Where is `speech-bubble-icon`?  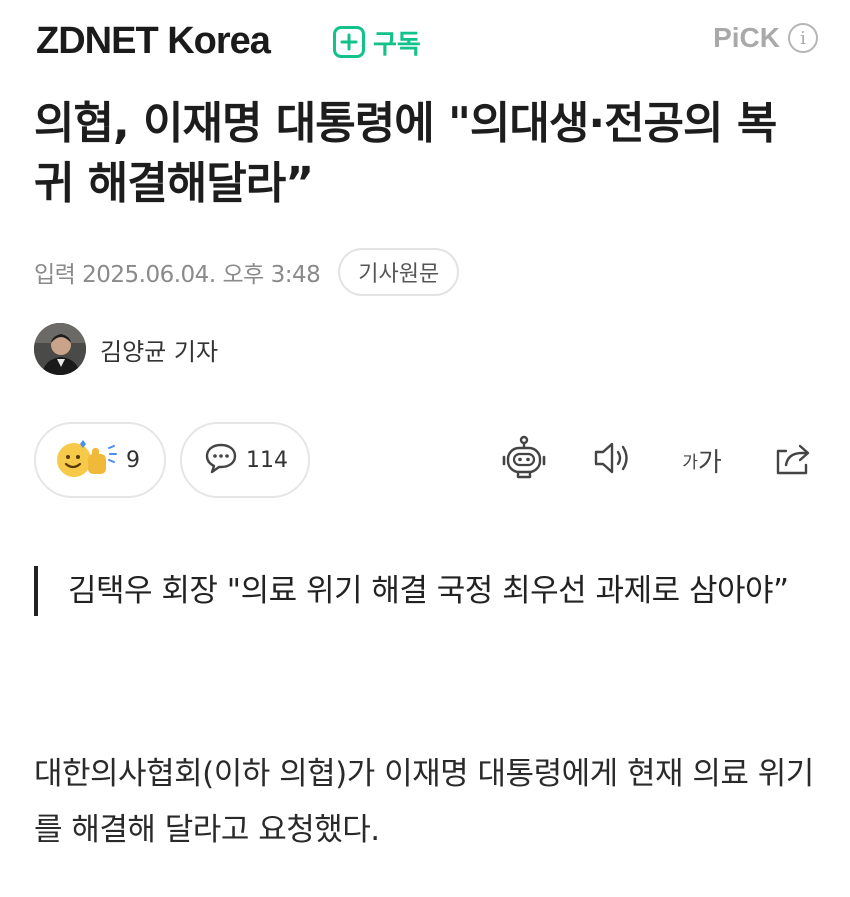
speech-bubble-icon is located at coordinates (221, 460).